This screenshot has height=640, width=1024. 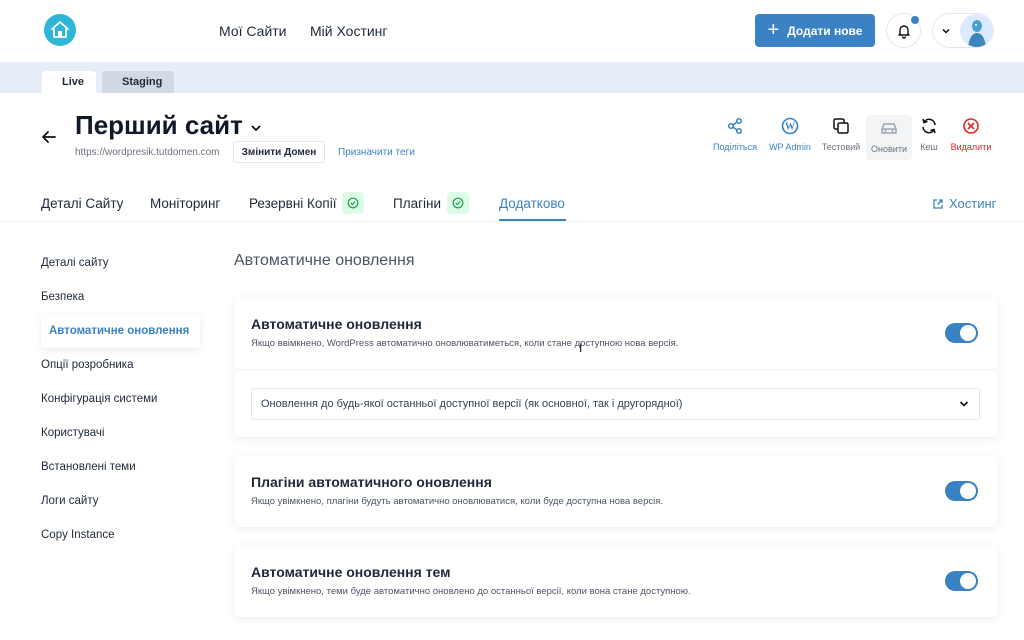 I want to click on avatar, so click(x=976, y=30).